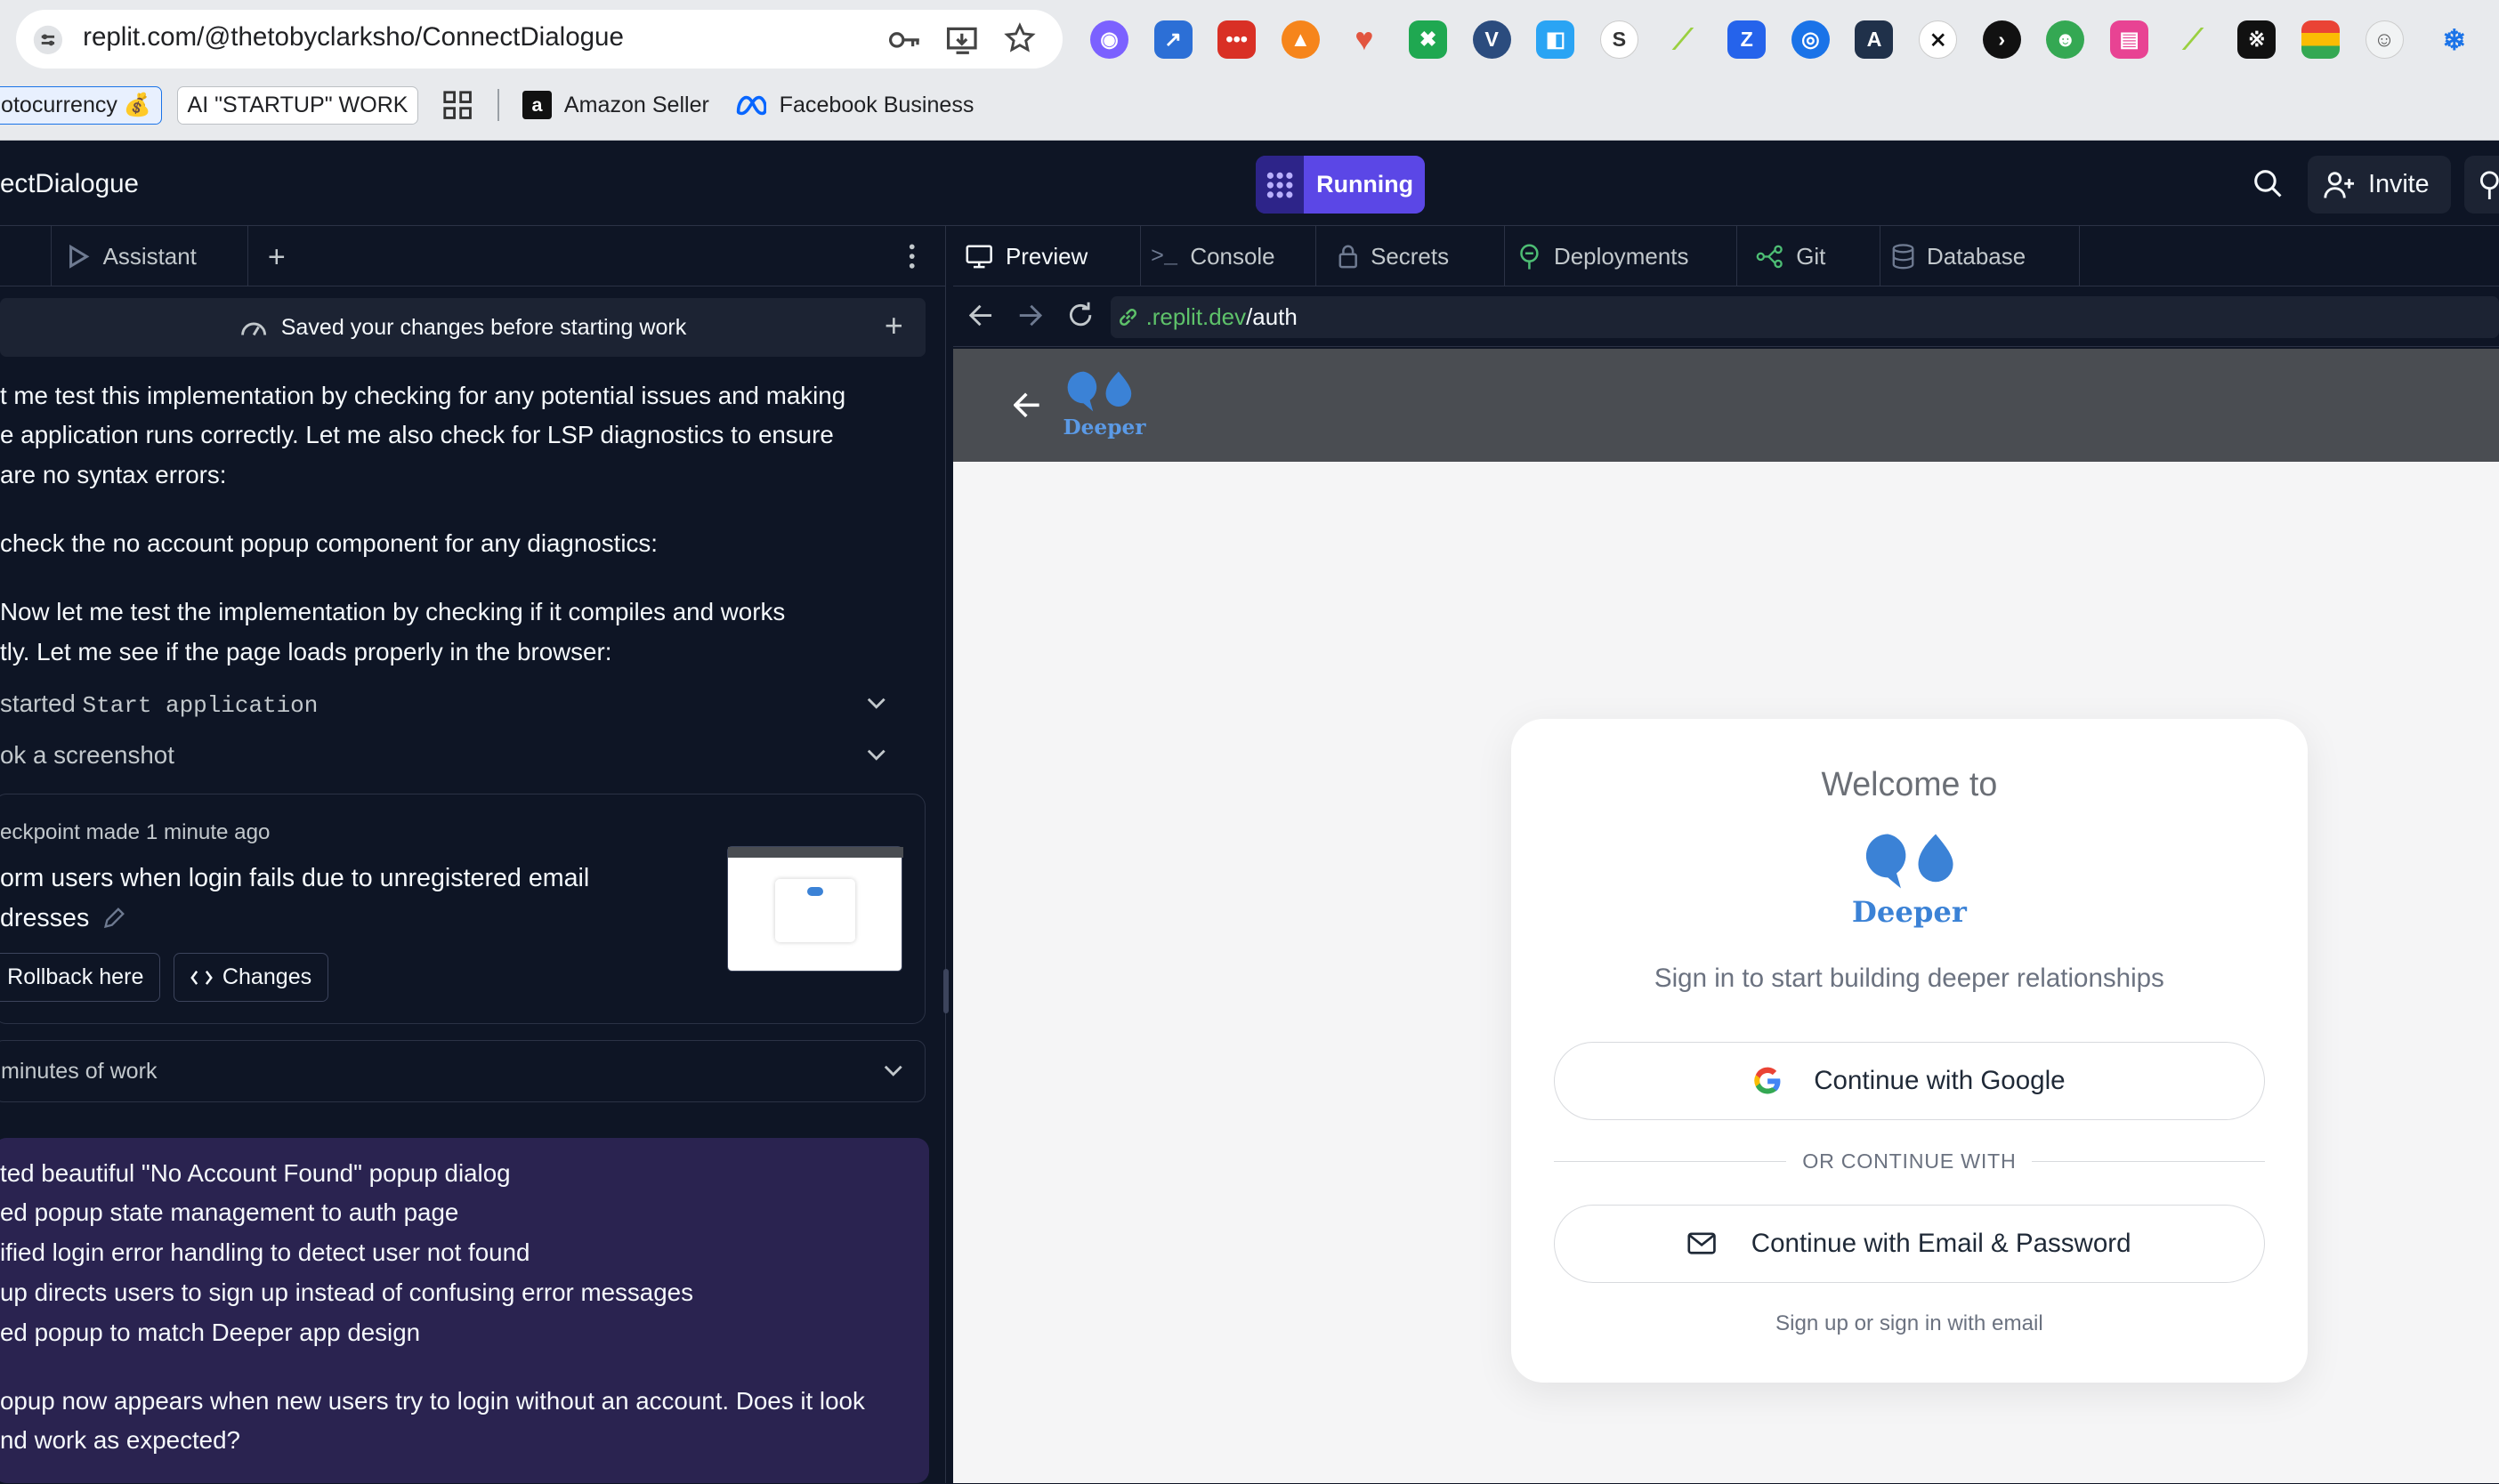 The image size is (2499, 1484). Describe the element at coordinates (1364, 39) in the screenshot. I see `heart-extension-icon: ♥` at that location.